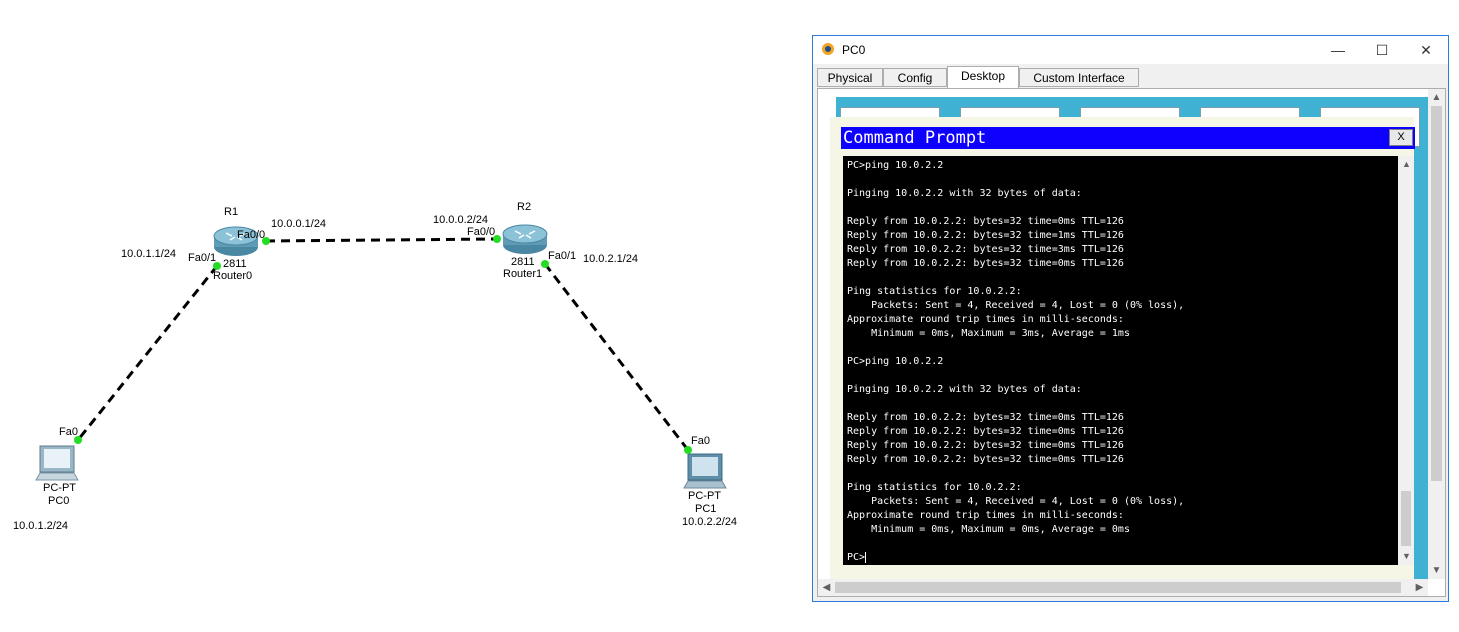 The width and height of the screenshot is (1459, 632). I want to click on link-r1-pc0, so click(147, 353).